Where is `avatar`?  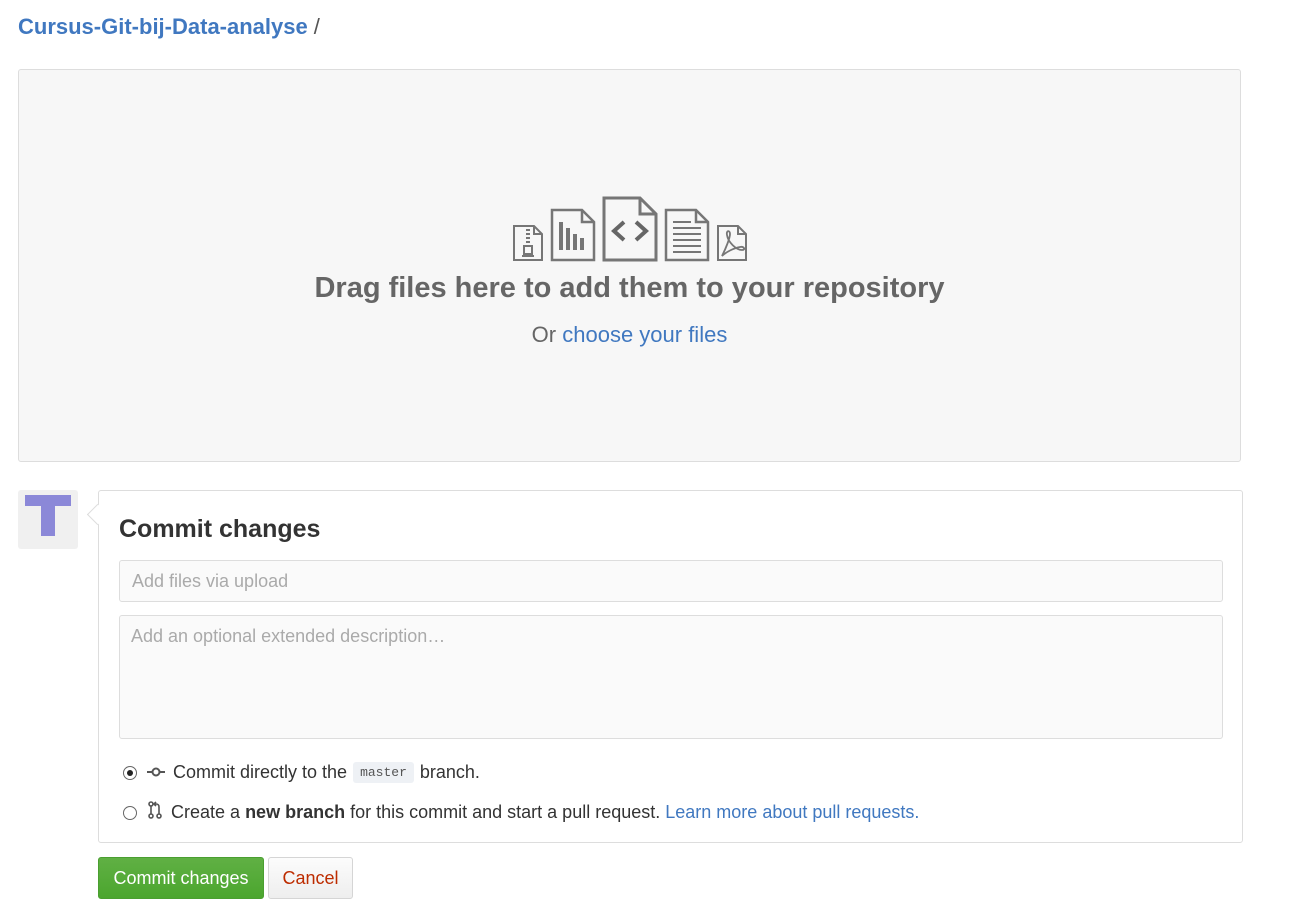 avatar is located at coordinates (48, 519).